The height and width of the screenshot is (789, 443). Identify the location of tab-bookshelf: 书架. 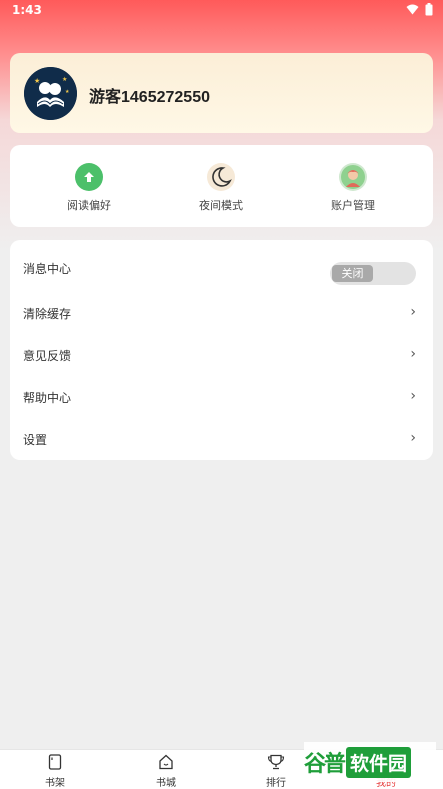
(55, 771).